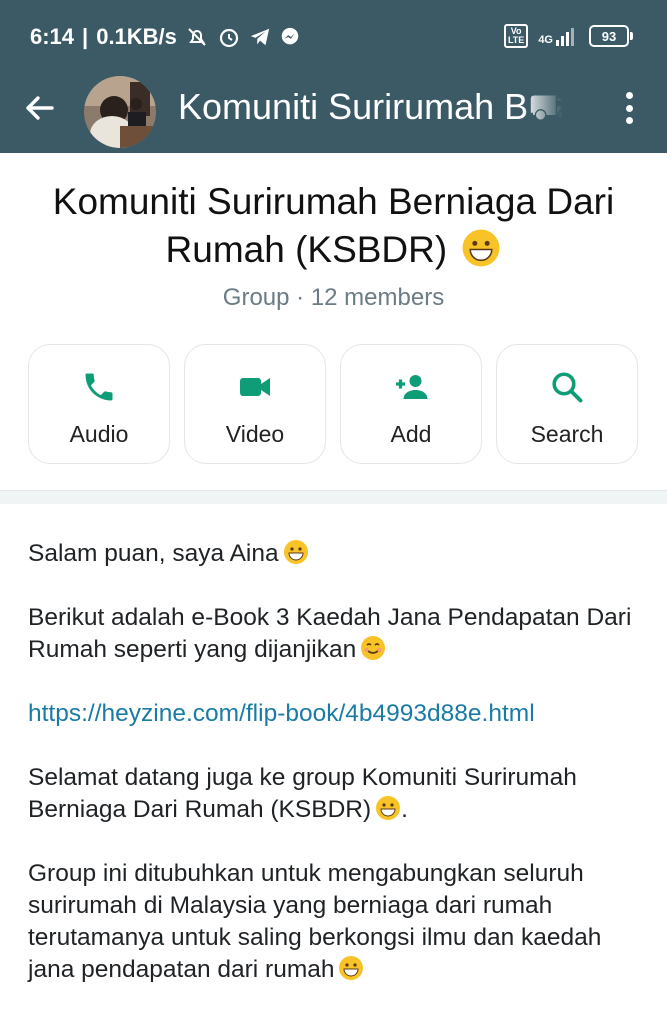  What do you see at coordinates (333, 114) in the screenshot?
I see `app-bar: Komuniti Surirumah B⛟` at bounding box center [333, 114].